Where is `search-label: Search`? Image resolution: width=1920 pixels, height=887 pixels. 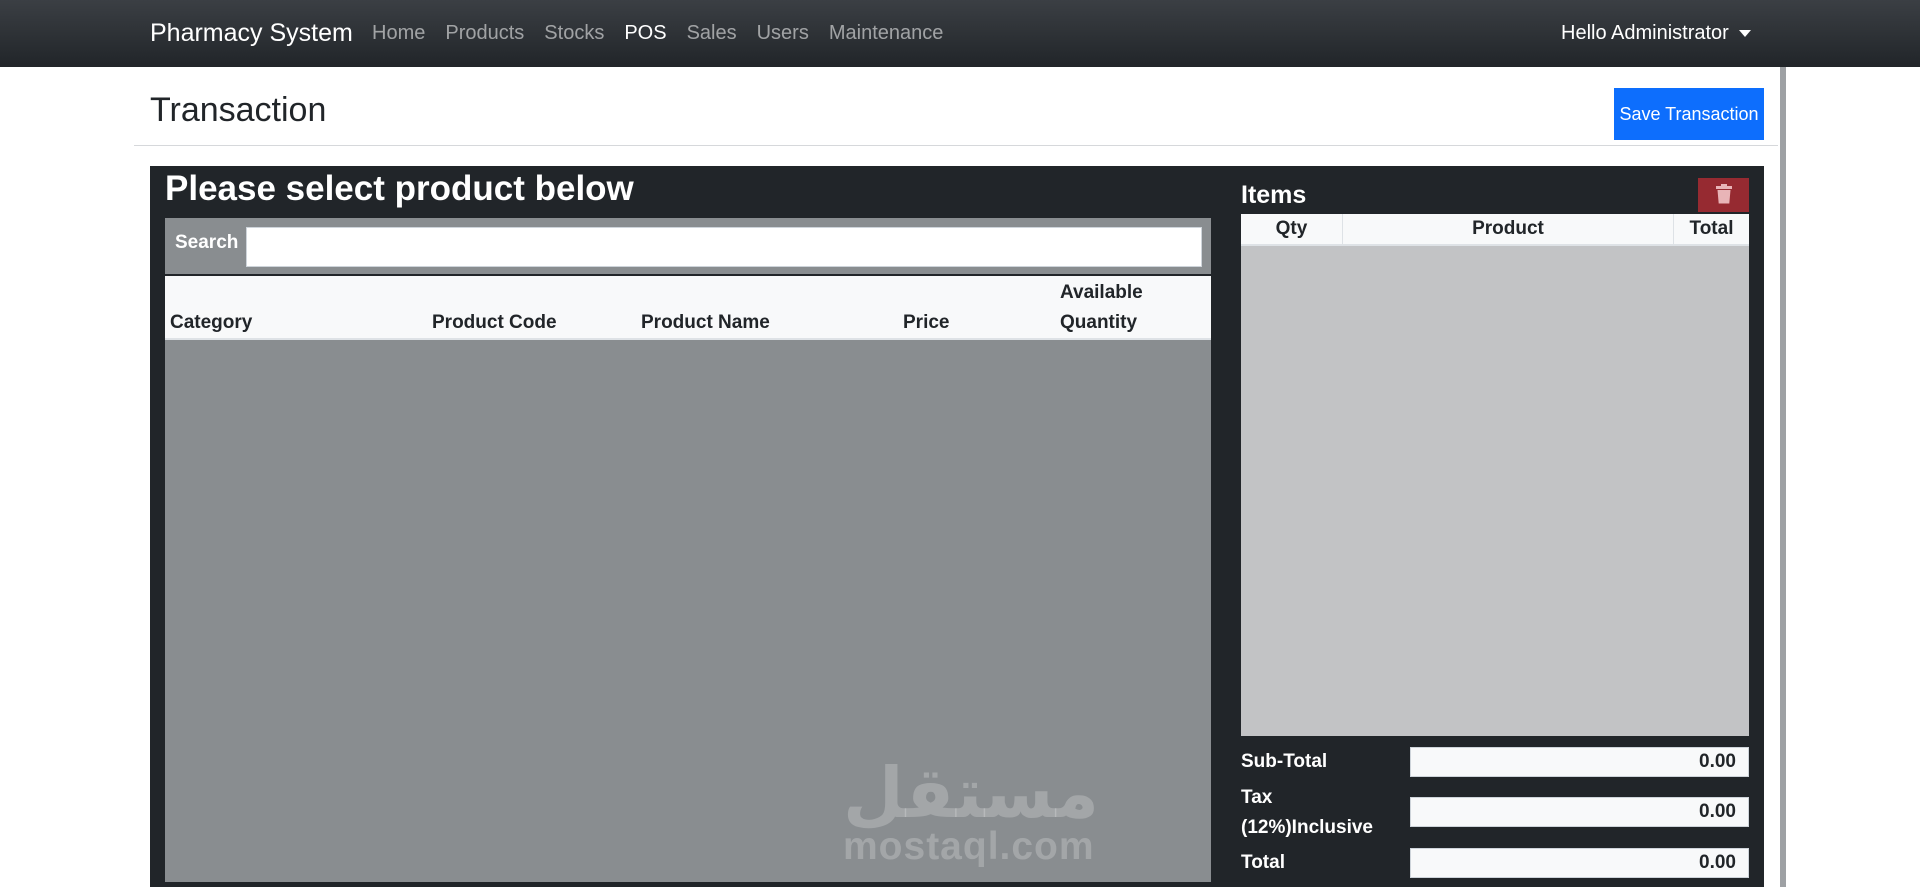 search-label: Search is located at coordinates (207, 242).